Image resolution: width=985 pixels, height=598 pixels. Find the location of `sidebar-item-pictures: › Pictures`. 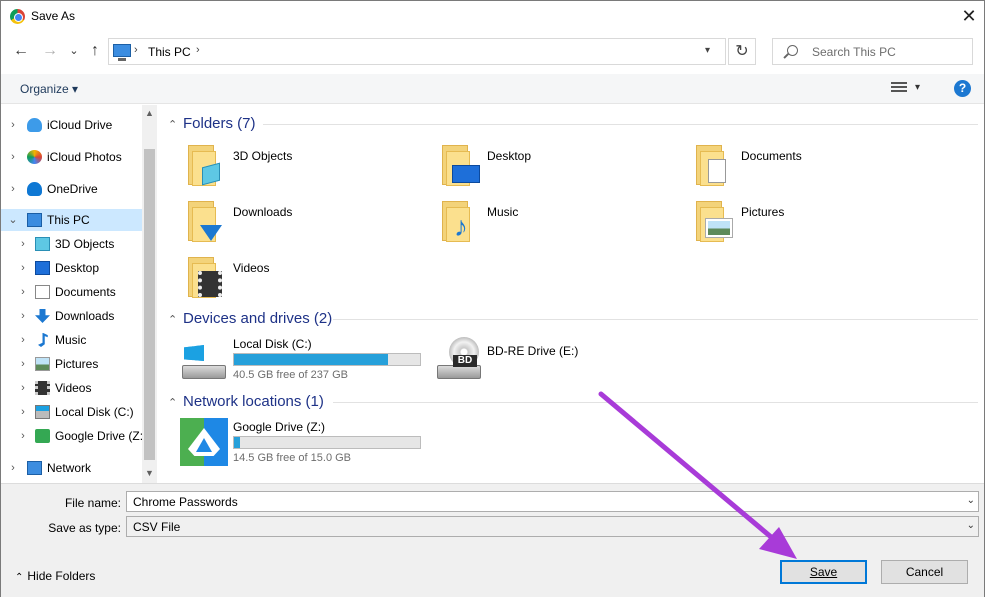

sidebar-item-pictures: › Pictures is located at coordinates (79, 364).